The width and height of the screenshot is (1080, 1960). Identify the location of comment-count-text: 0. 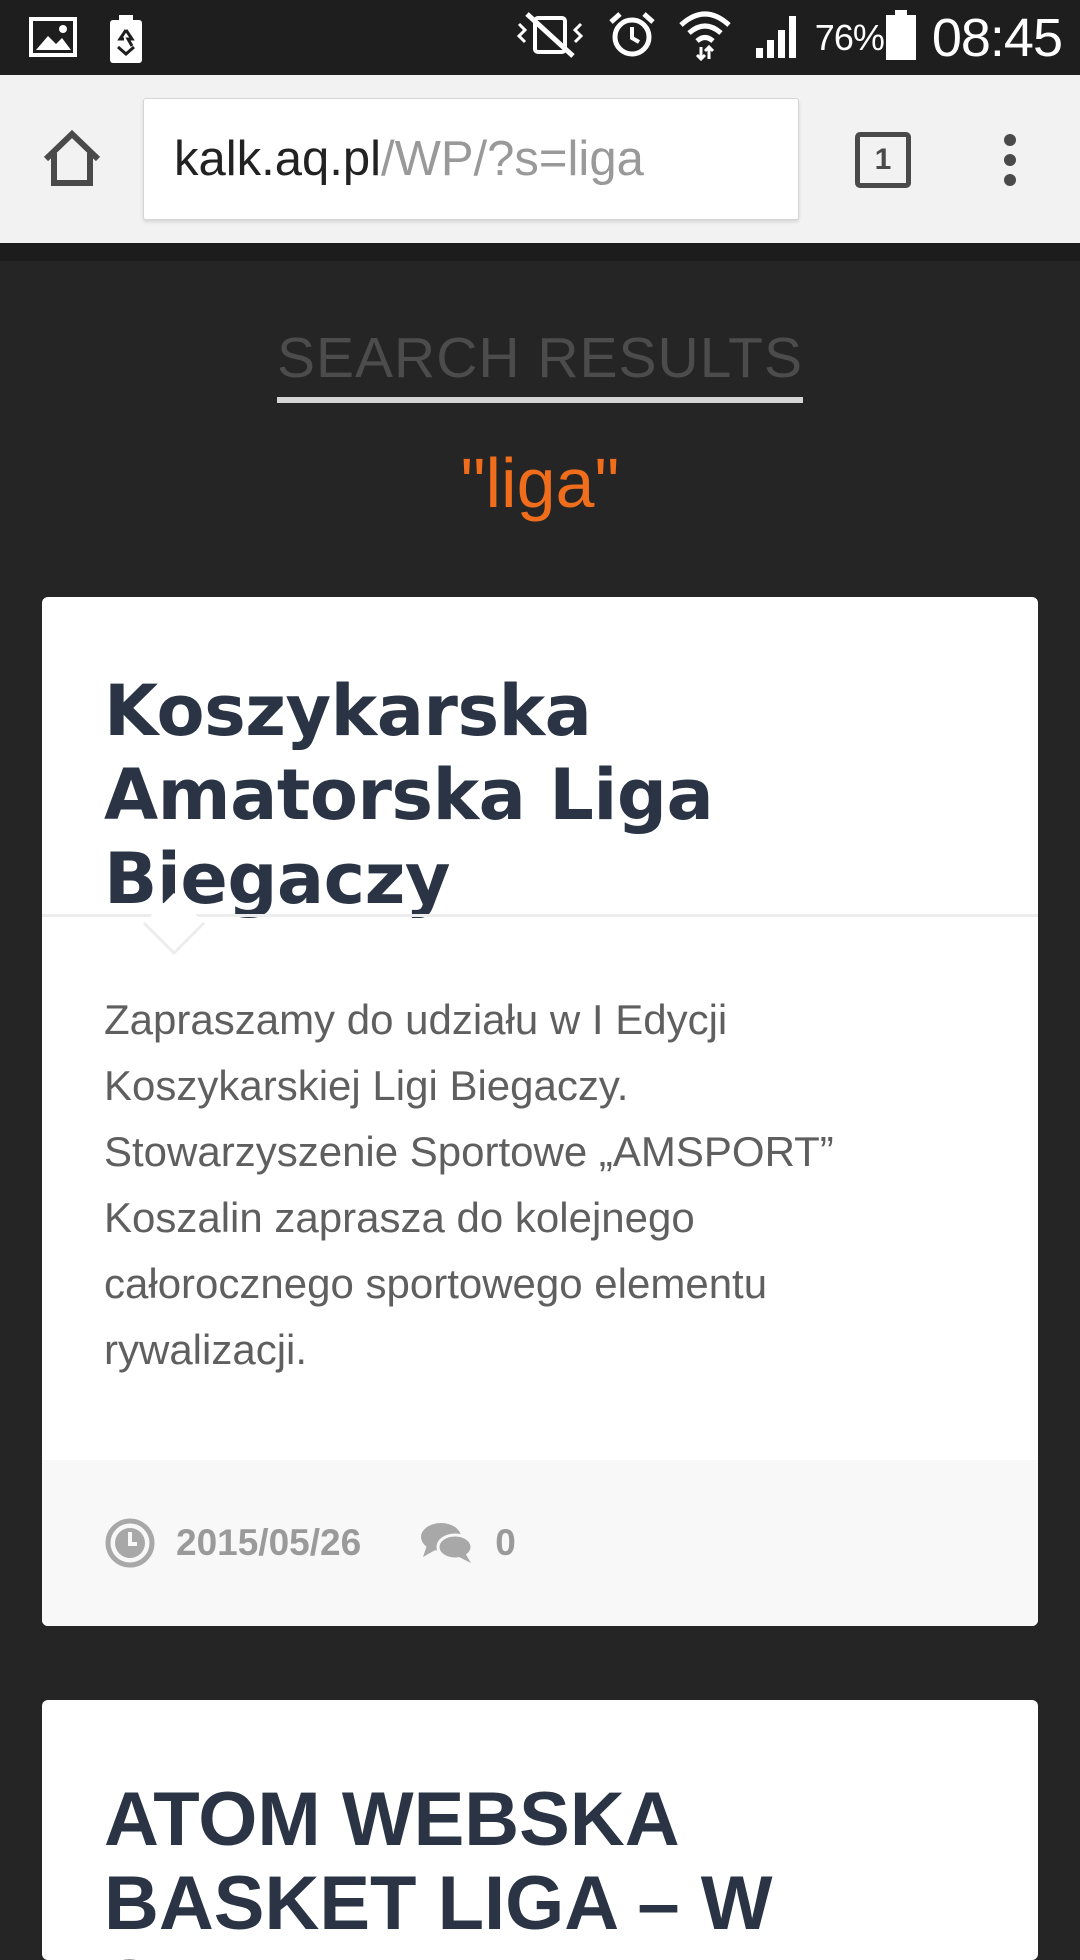
(505, 1542).